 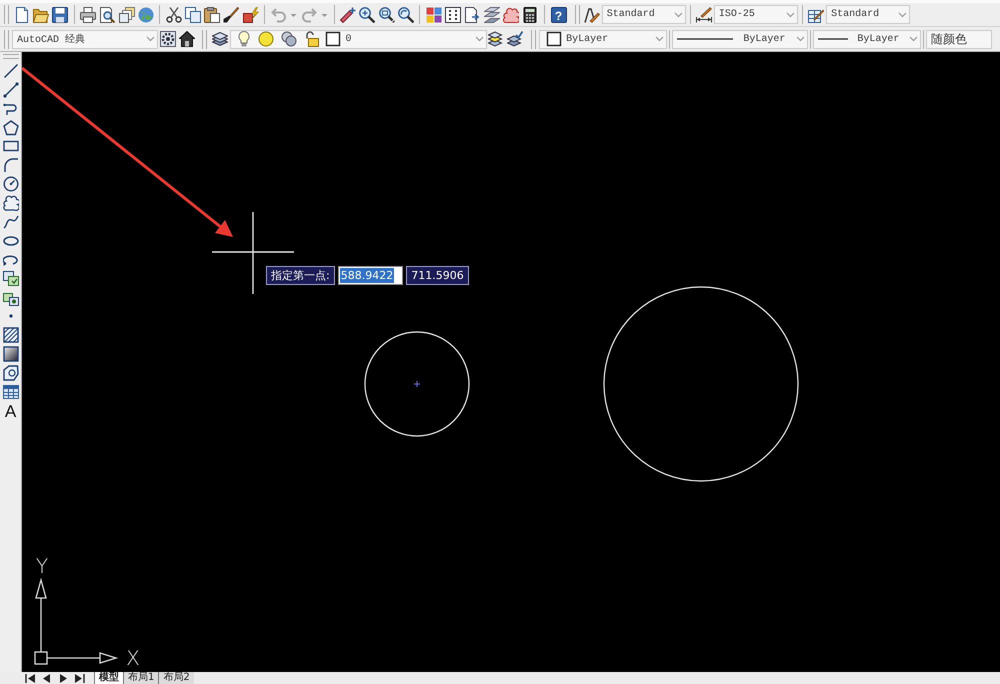 I want to click on hatch-icon, so click(x=10, y=335).